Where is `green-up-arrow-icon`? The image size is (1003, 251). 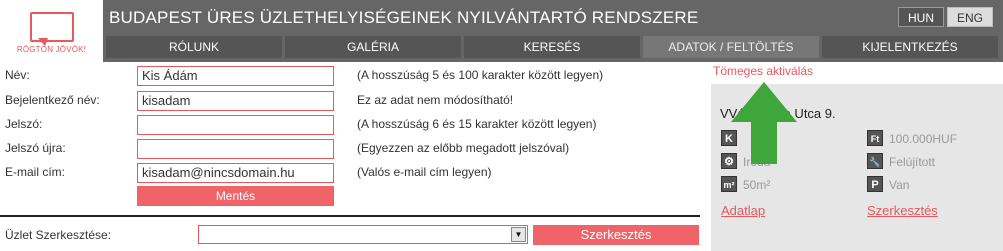
green-up-arrow-icon is located at coordinates (764, 123).